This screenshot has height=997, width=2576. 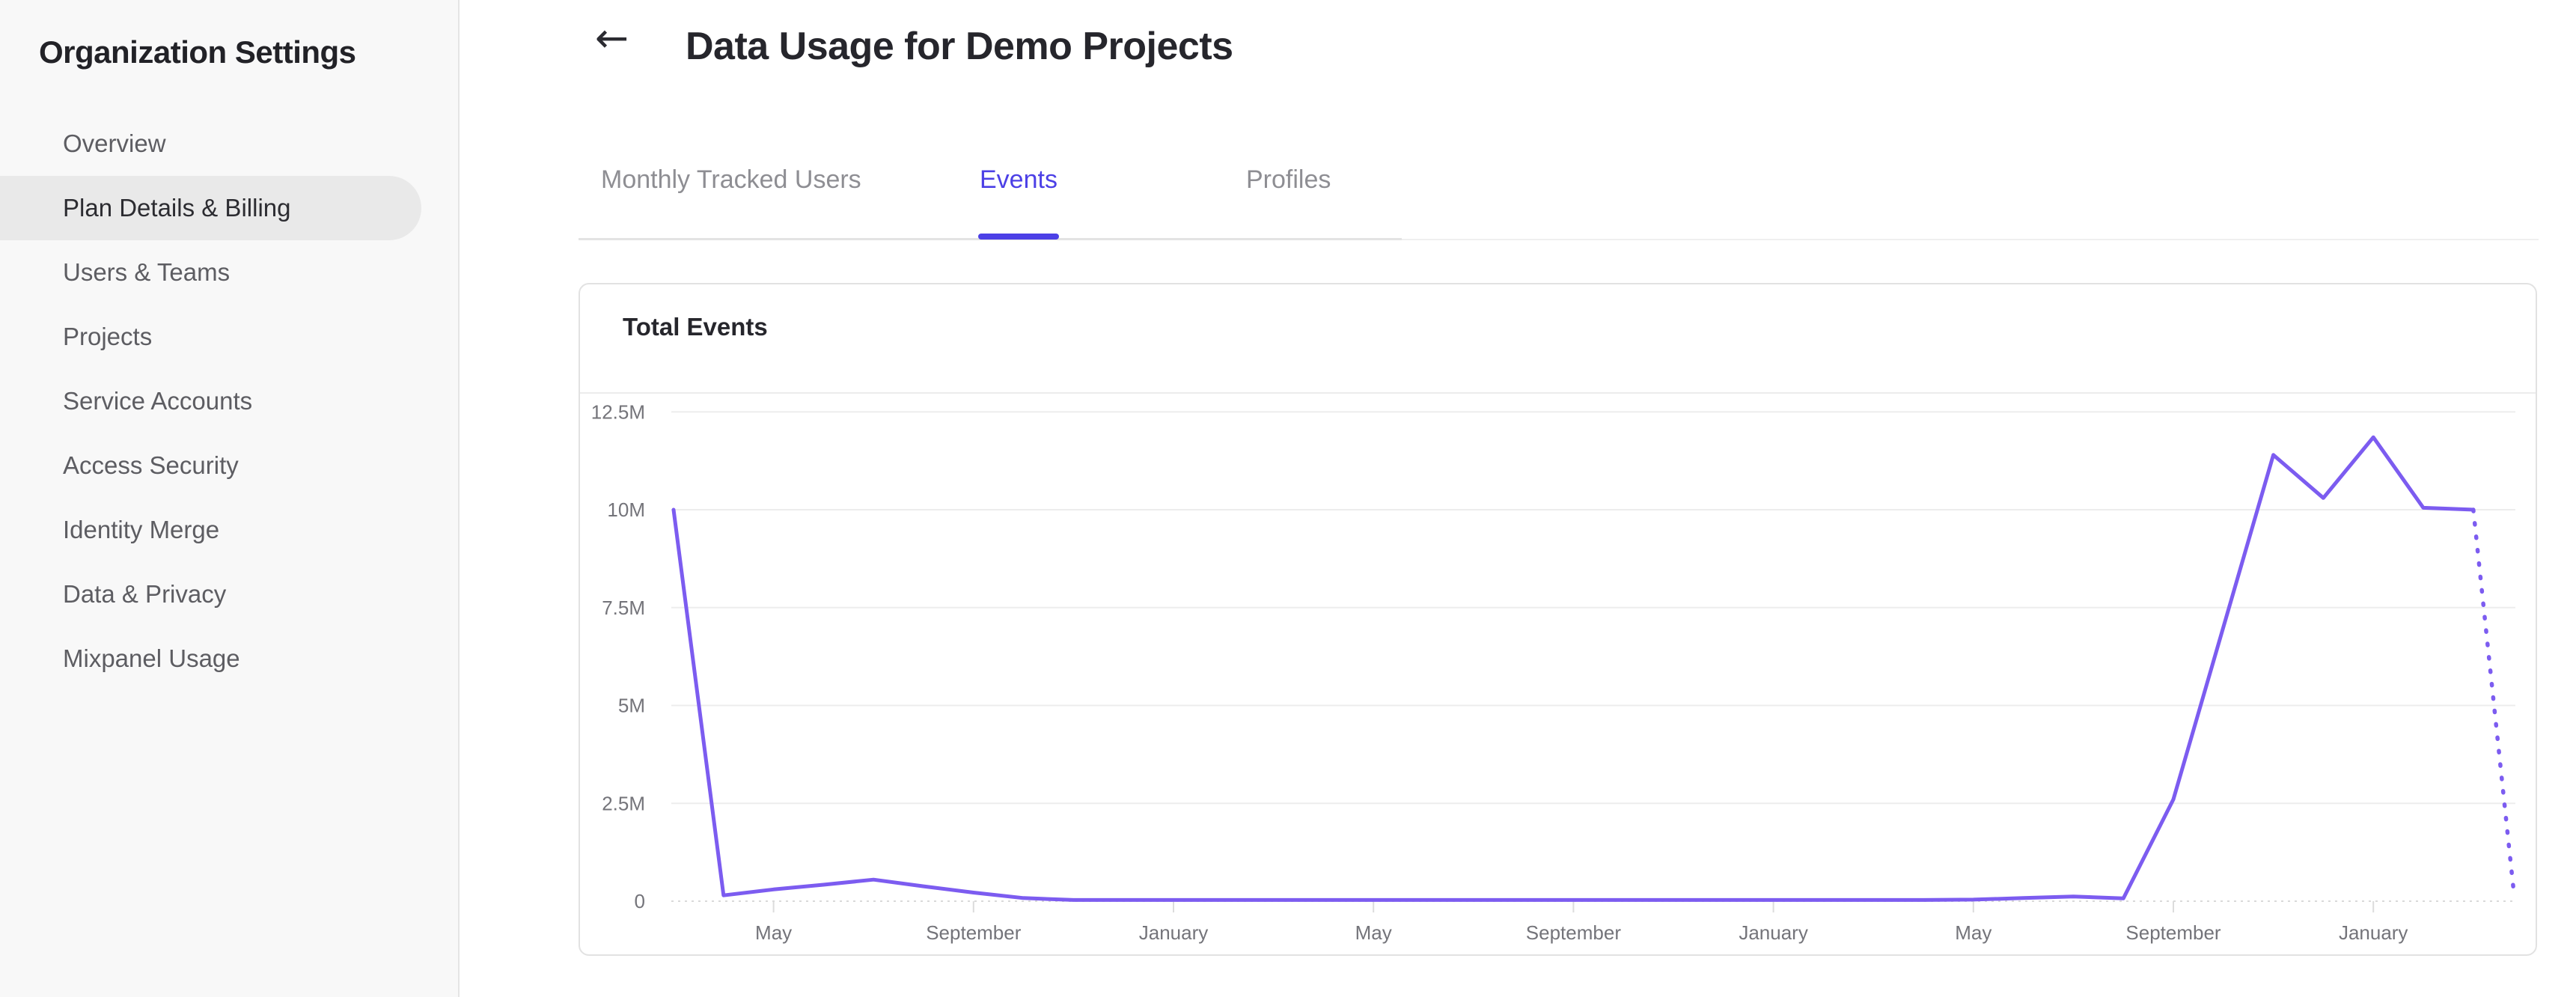 What do you see at coordinates (229, 272) in the screenshot?
I see `sidebar-item-users-teams: Users & Teams` at bounding box center [229, 272].